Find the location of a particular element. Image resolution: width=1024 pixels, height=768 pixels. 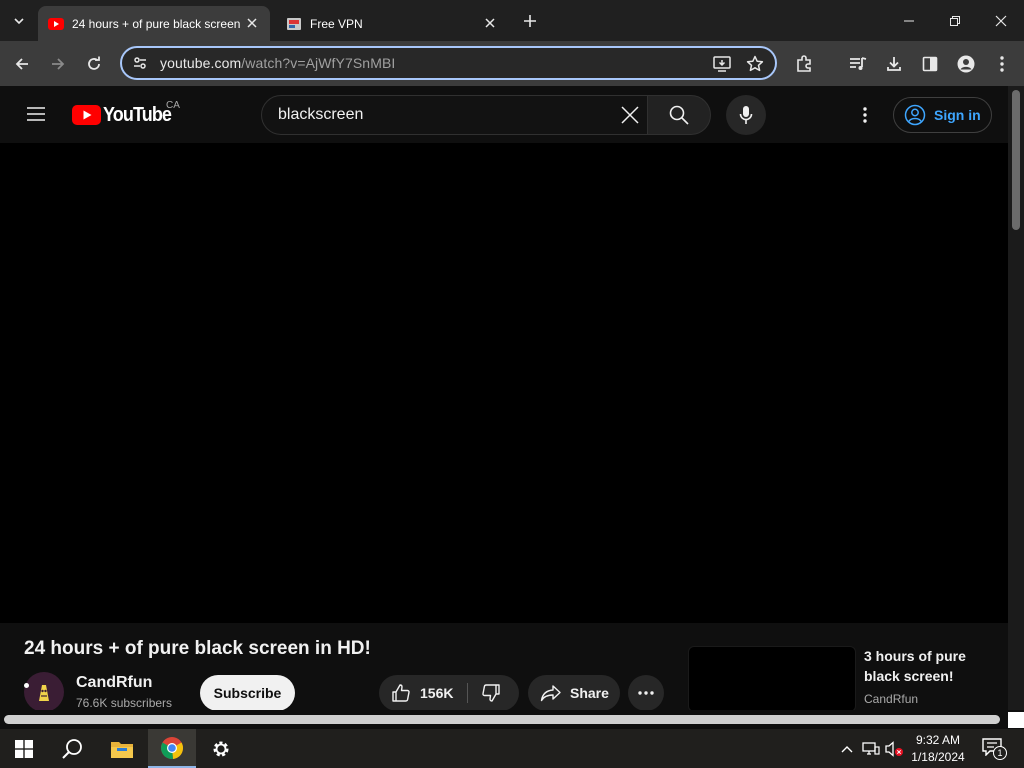

windows-taskbar: 9:32 AM 1/18/2024 1 is located at coordinates (512, 748).